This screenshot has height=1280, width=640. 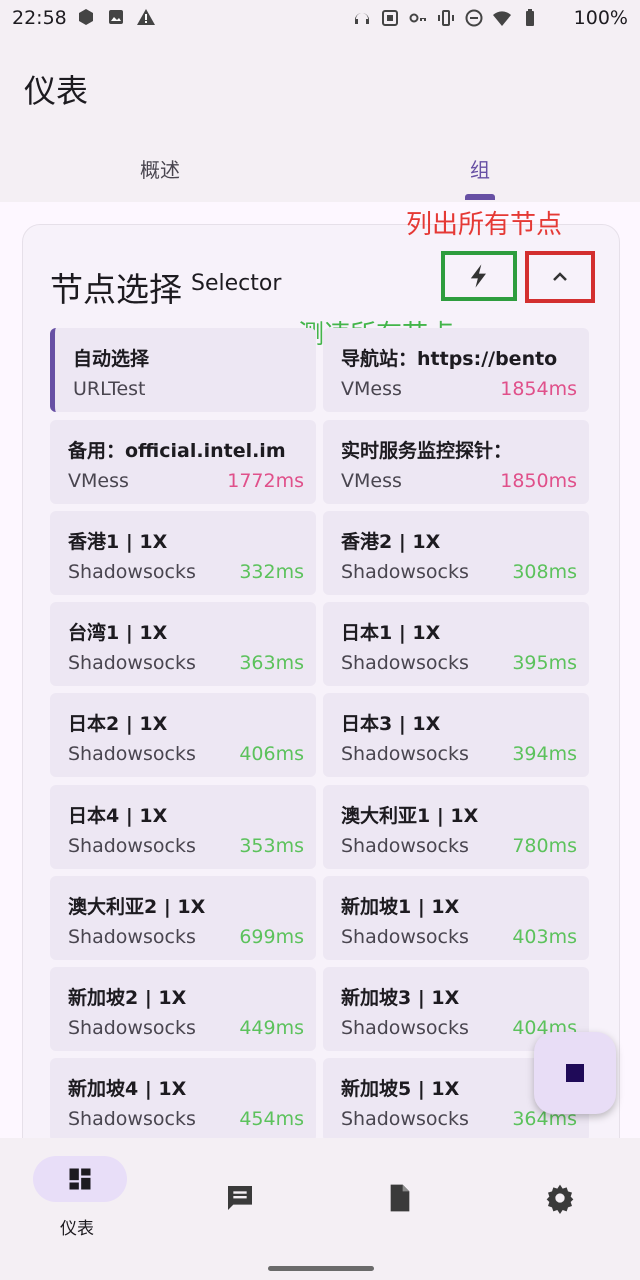 What do you see at coordinates (538, 389) in the screenshot?
I see `proxy-delay: 1854ms` at bounding box center [538, 389].